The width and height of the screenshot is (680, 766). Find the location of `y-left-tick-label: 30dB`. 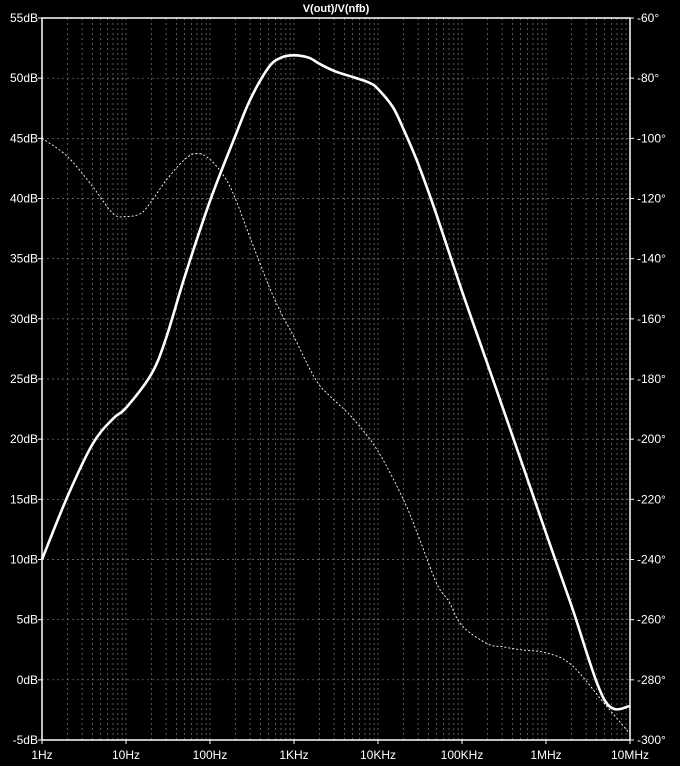

y-left-tick-label: 30dB is located at coordinates (24, 319).